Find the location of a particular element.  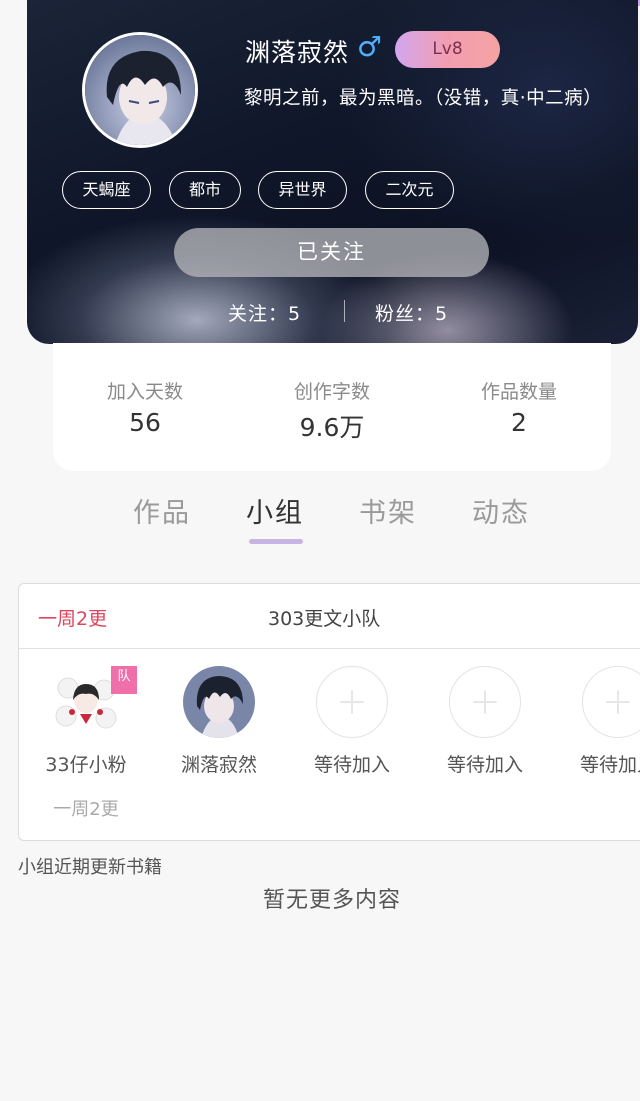

group-header: 一周2更 303更文小队 is located at coordinates (329, 616).